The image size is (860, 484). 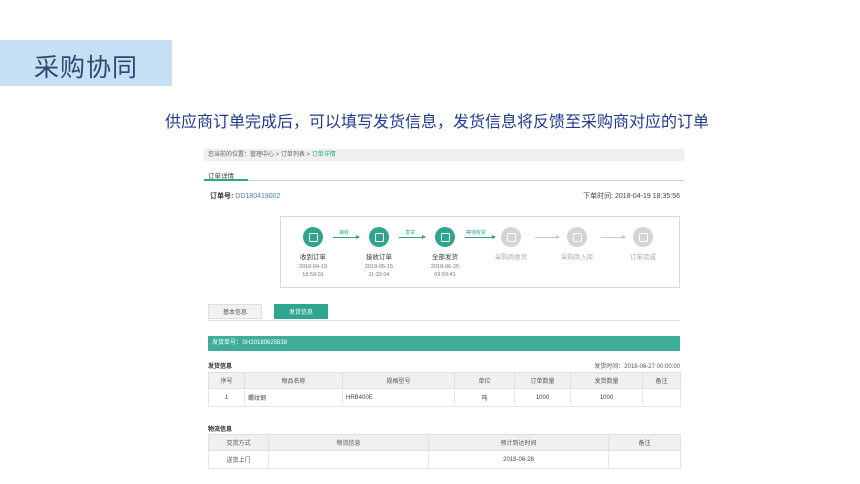 What do you see at coordinates (226, 380) in the screenshot?
I see `column-header: 序号` at bounding box center [226, 380].